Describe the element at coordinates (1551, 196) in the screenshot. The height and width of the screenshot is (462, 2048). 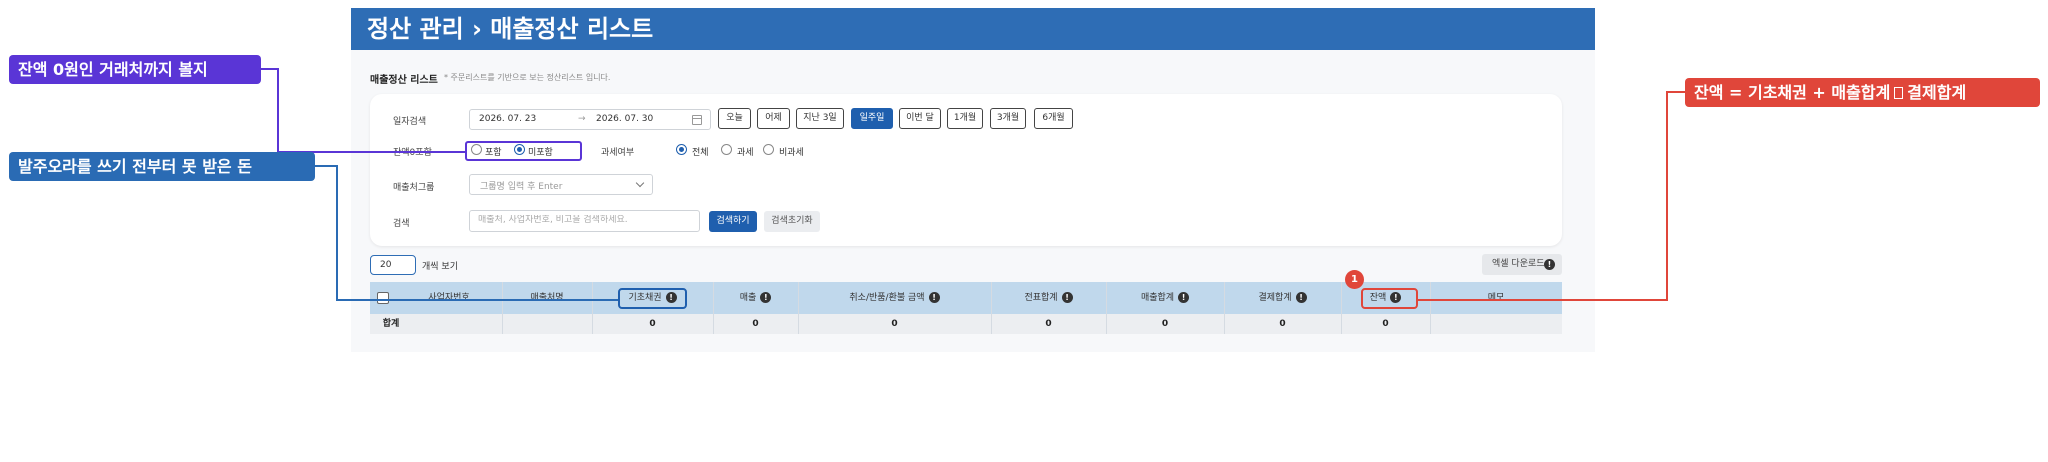
I see `red-connector-line` at that location.